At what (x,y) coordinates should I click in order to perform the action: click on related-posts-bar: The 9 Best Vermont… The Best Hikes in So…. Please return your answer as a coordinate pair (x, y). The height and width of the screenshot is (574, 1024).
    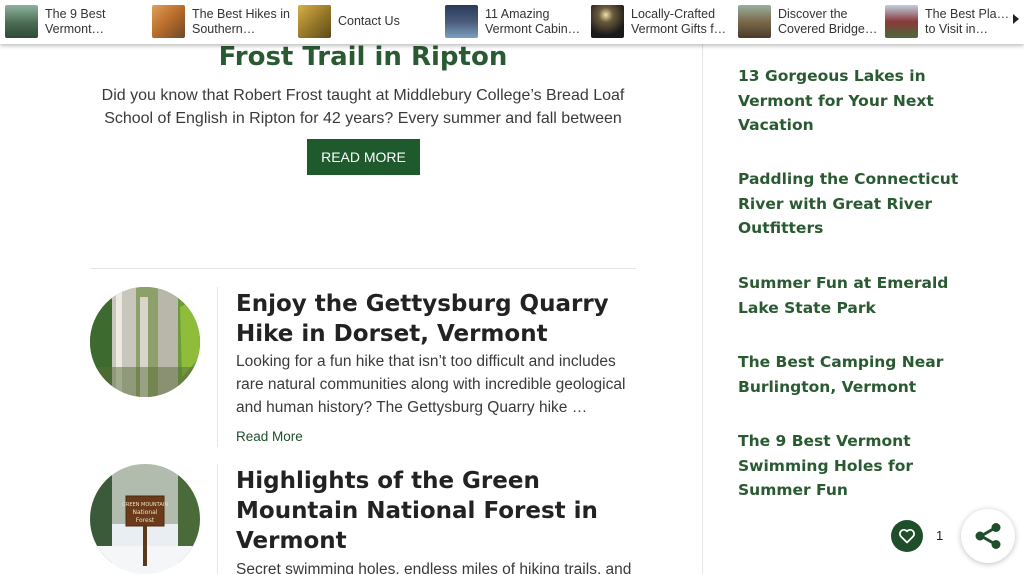
    Looking at the image, I should click on (512, 22).